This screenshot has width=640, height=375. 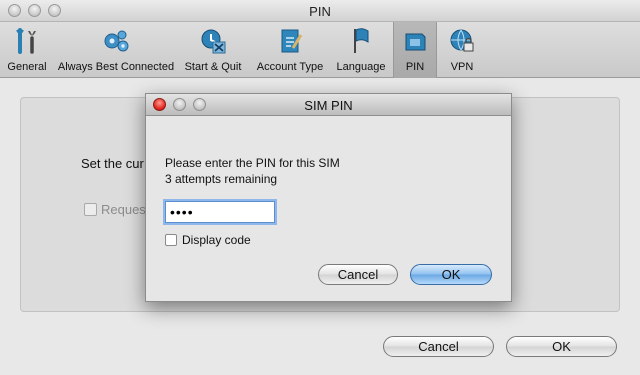 I want to click on pin-prompt-text: Please enter the PIN for this SIM, so click(x=252, y=163).